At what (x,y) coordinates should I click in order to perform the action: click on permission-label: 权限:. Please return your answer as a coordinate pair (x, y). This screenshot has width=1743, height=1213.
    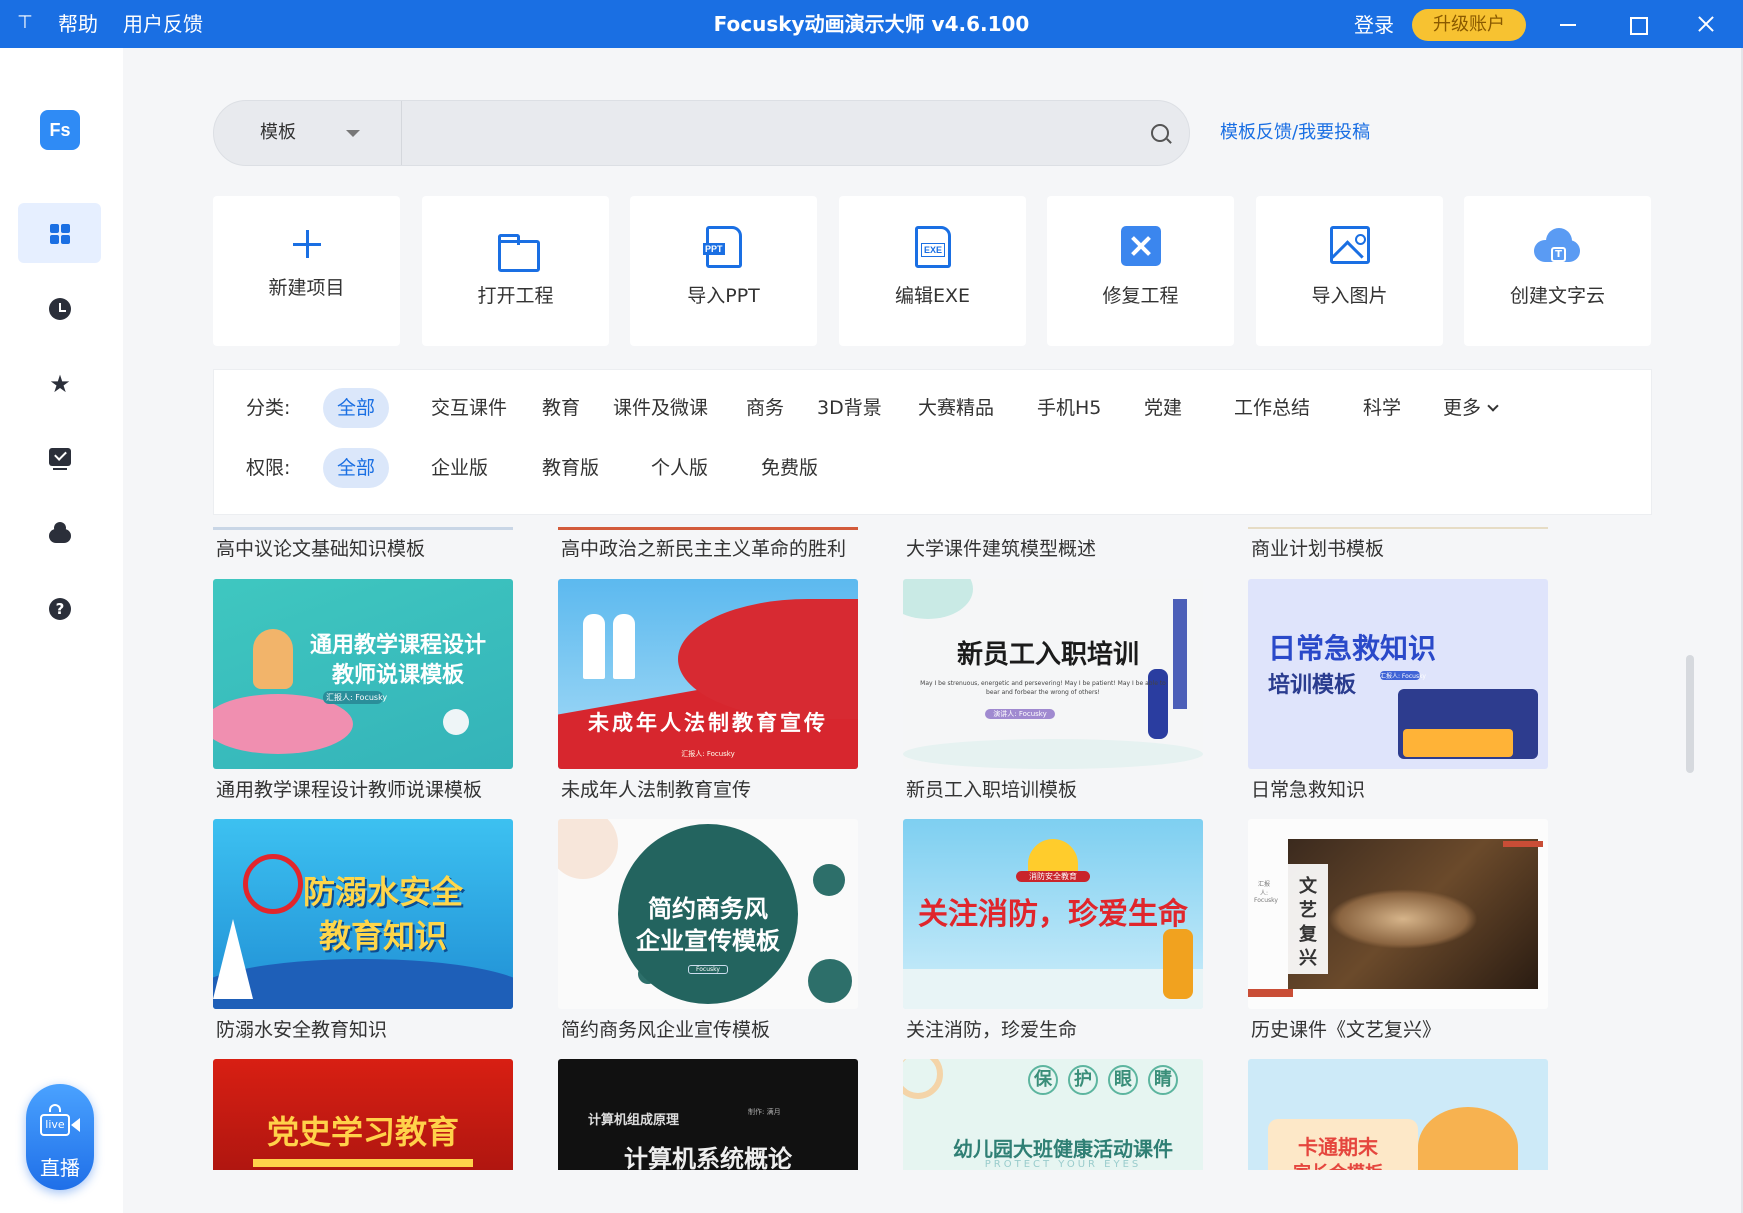
    Looking at the image, I should click on (268, 468).